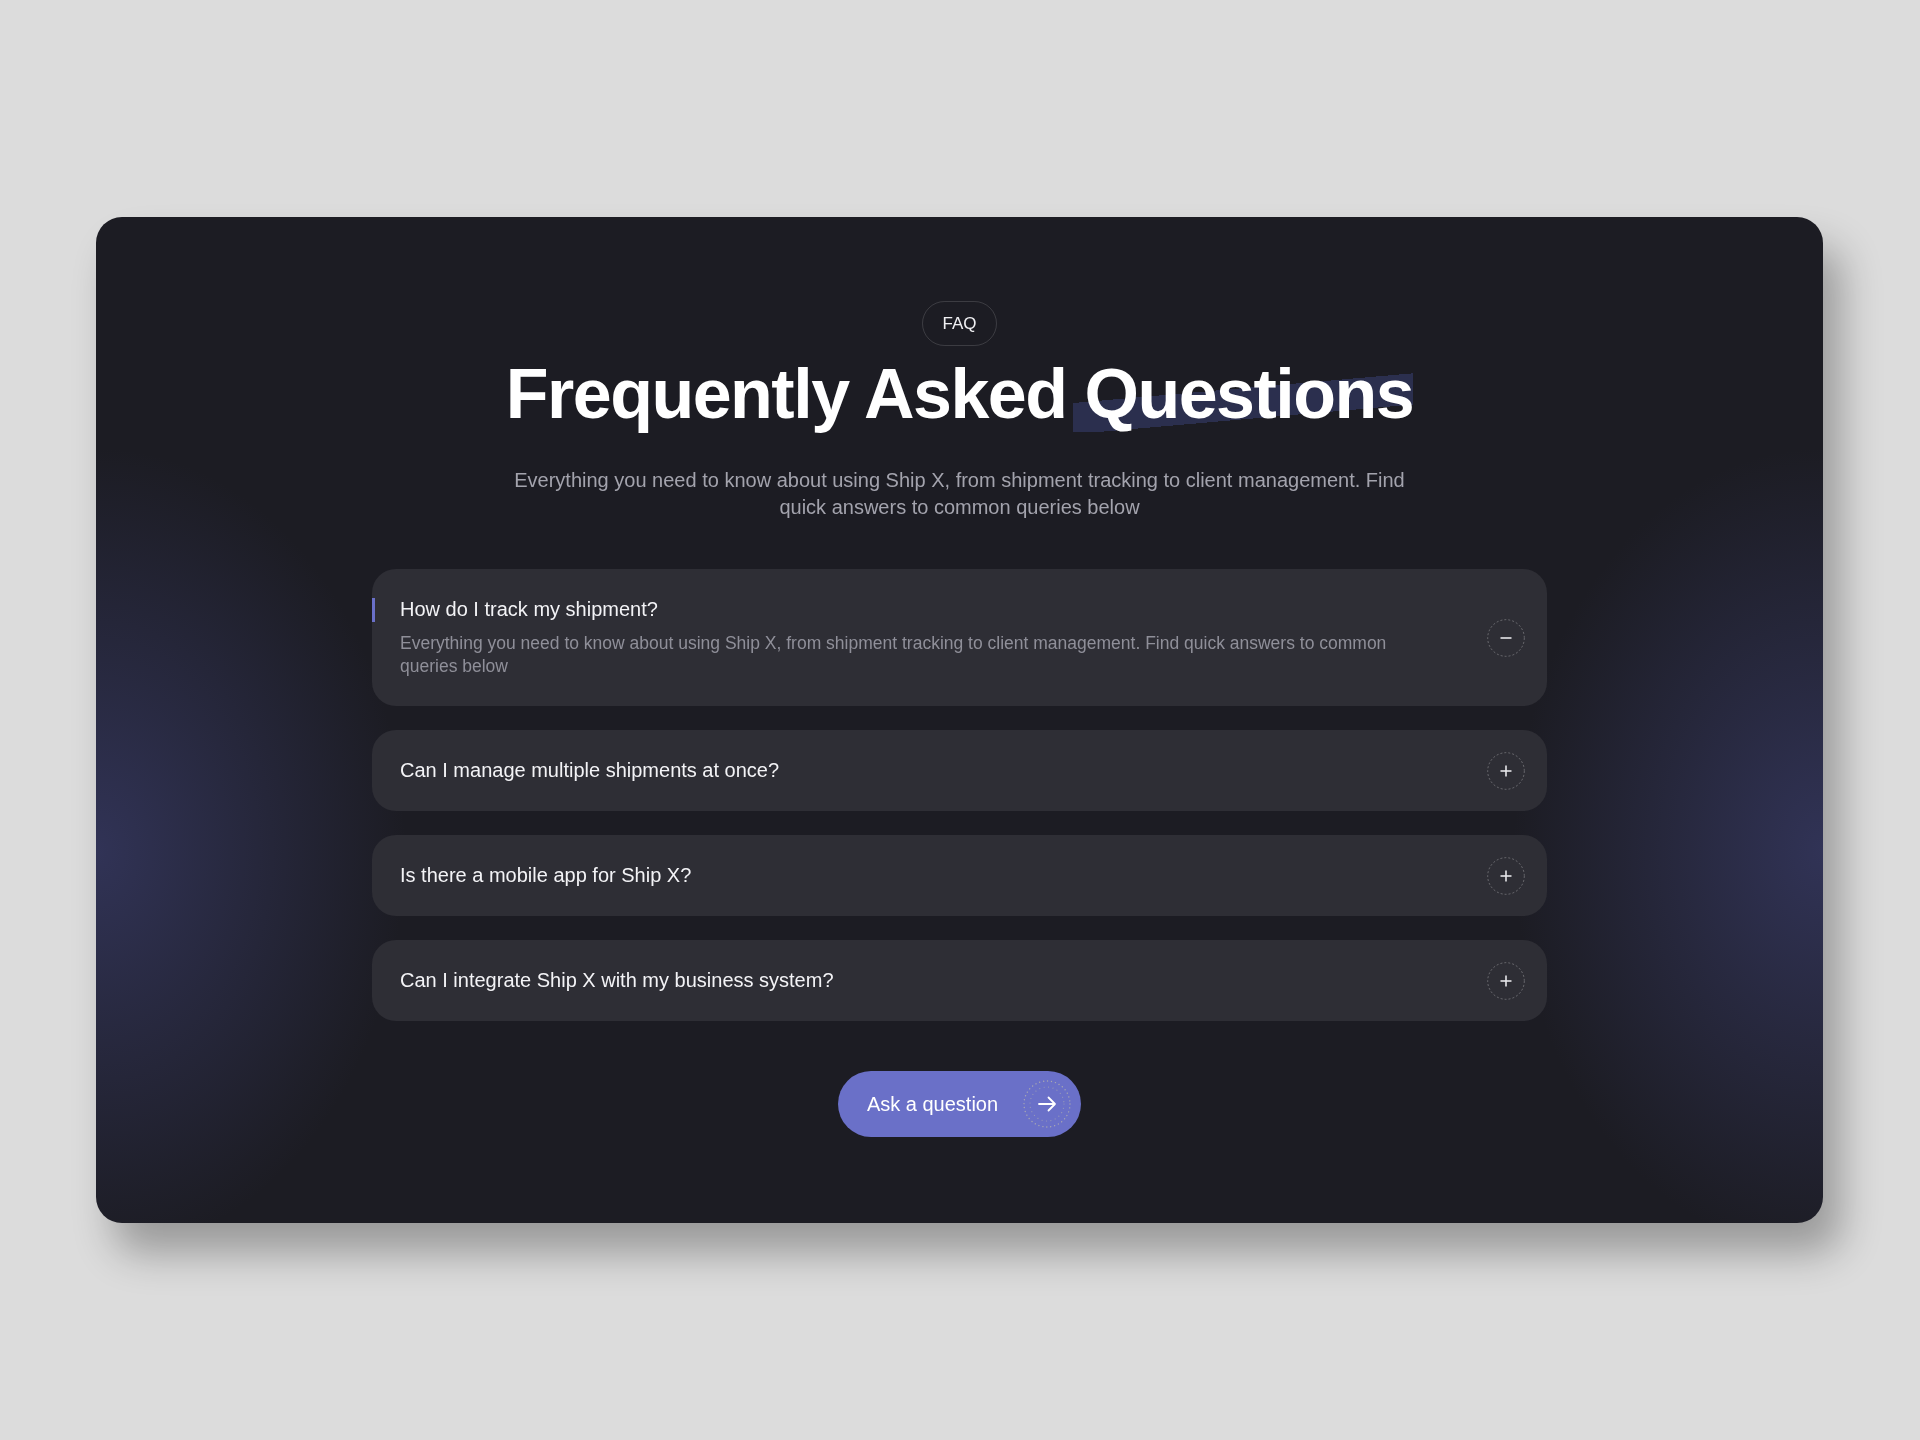  I want to click on ask-question-button: Ask a question, so click(959, 1104).